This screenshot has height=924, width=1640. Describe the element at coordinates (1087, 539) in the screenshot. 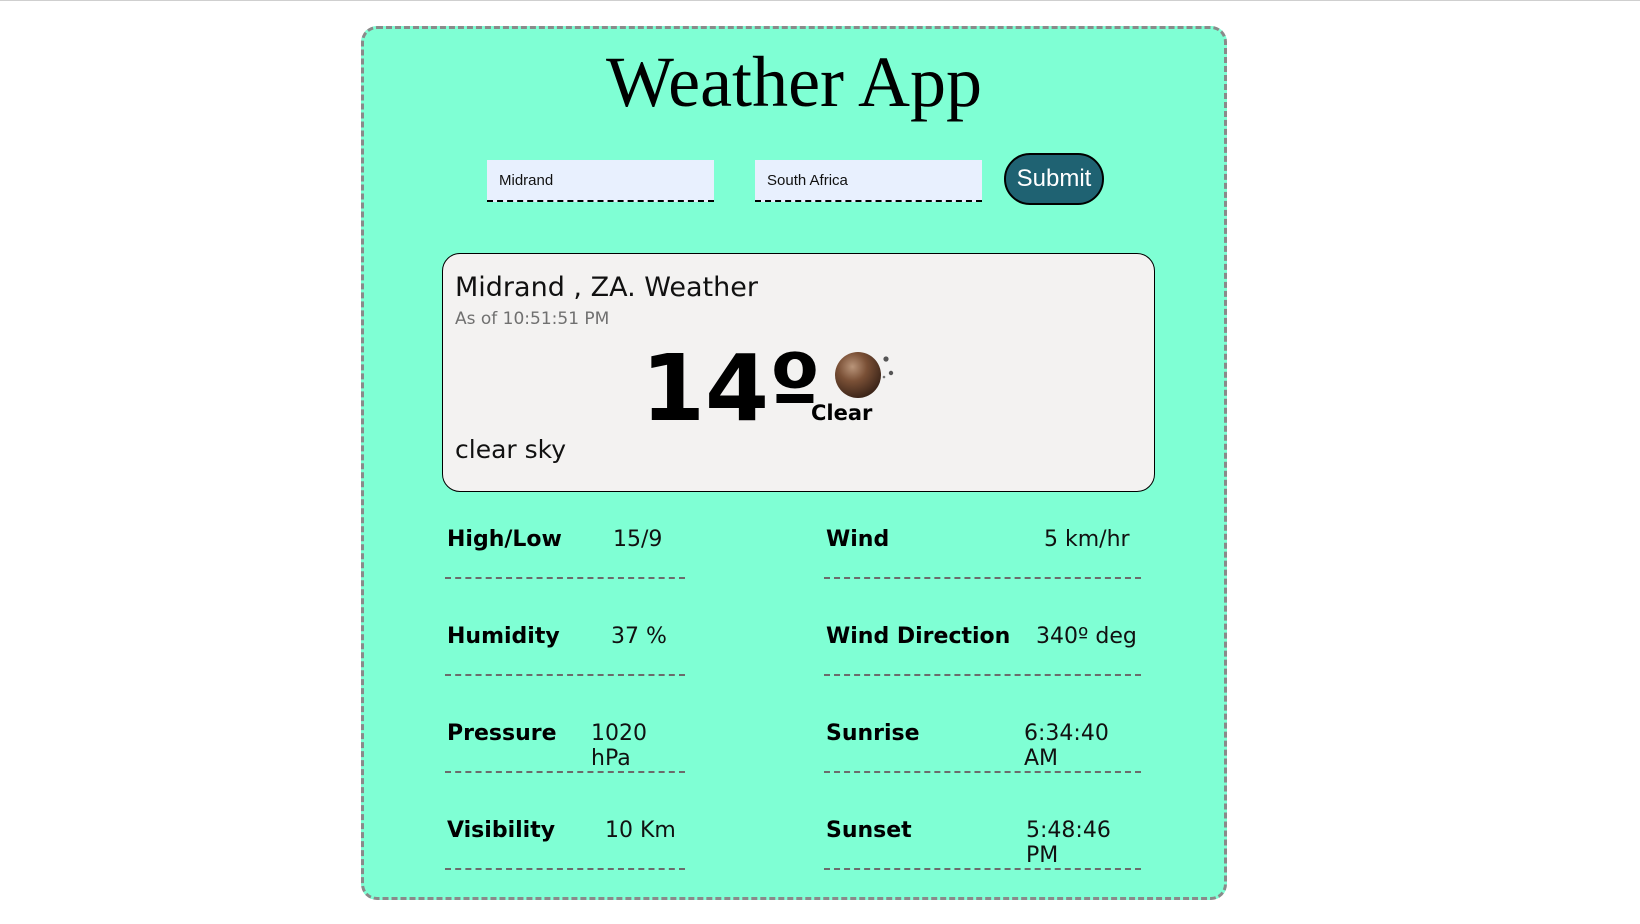

I see `stat-value: 5 km/hr` at that location.